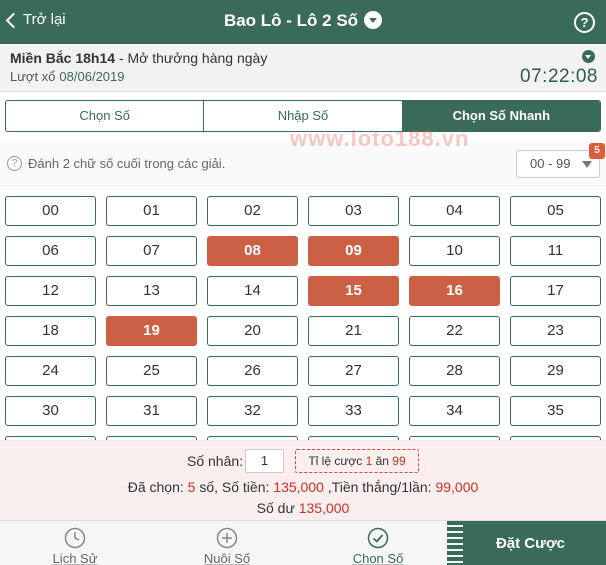 The height and width of the screenshot is (565, 606). Describe the element at coordinates (298, 487) in the screenshot. I see `bet-amount: 135,000` at that location.